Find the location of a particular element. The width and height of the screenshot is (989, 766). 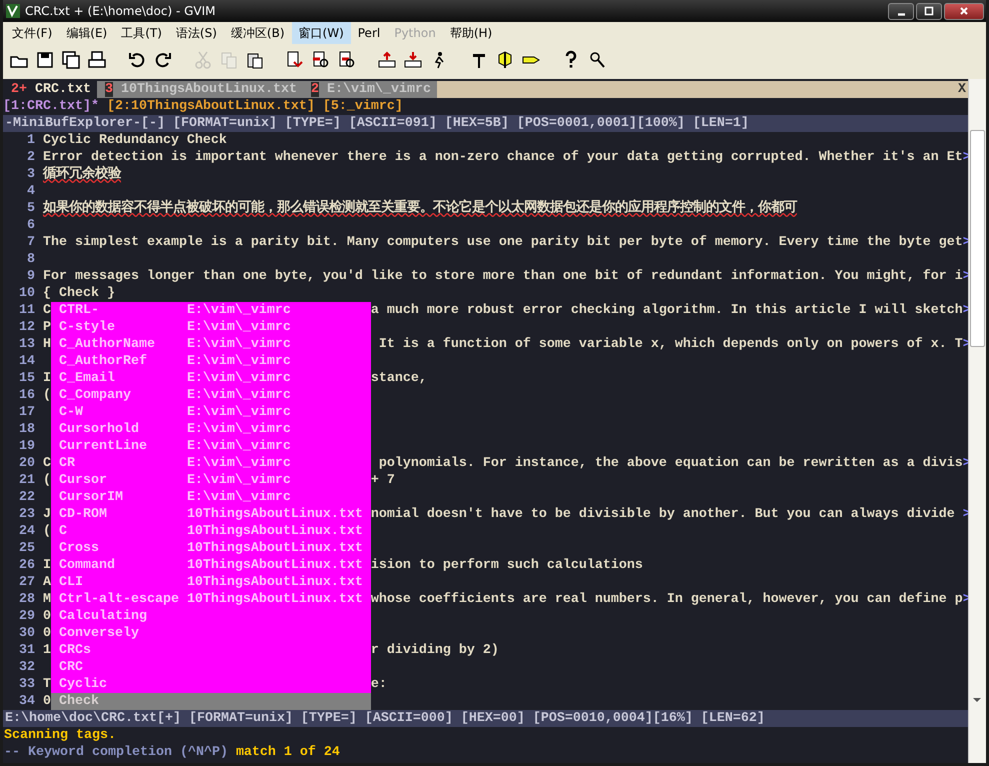

menu-item: 工具(T) is located at coordinates (141, 33).